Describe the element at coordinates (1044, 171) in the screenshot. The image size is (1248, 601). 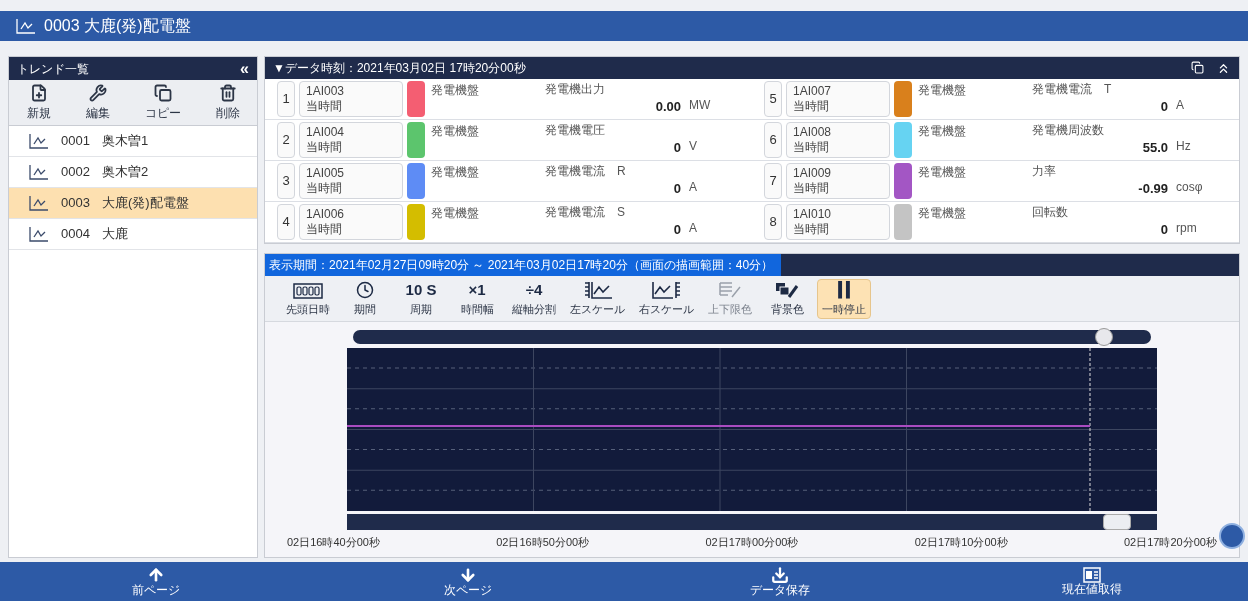
I see `channel-name: 力率` at that location.